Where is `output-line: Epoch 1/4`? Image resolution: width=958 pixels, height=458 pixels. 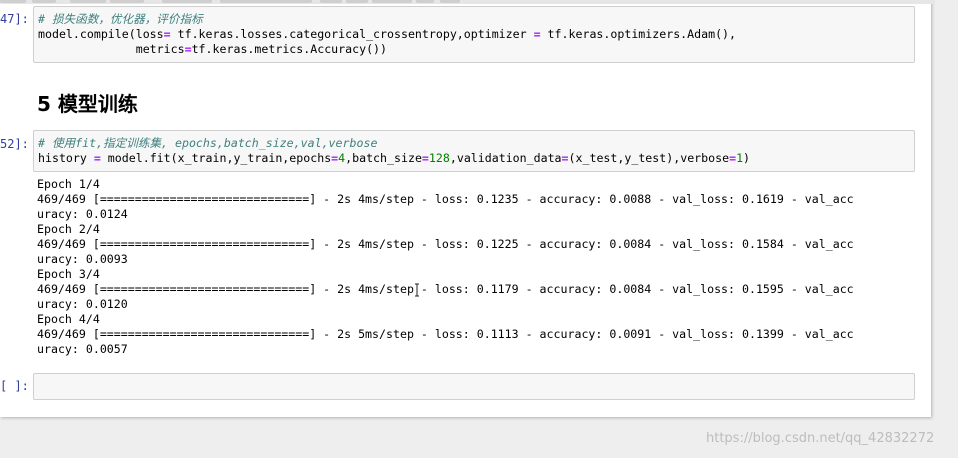
output-line: Epoch 1/4 is located at coordinates (68, 184).